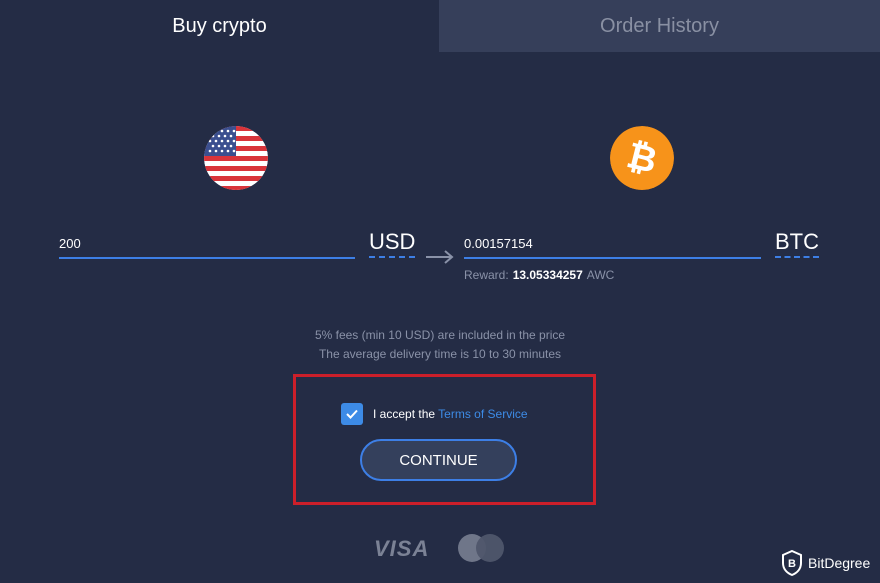 This screenshot has height=583, width=880. What do you see at coordinates (797, 244) in the screenshot?
I see `to-currency-select: BTC` at bounding box center [797, 244].